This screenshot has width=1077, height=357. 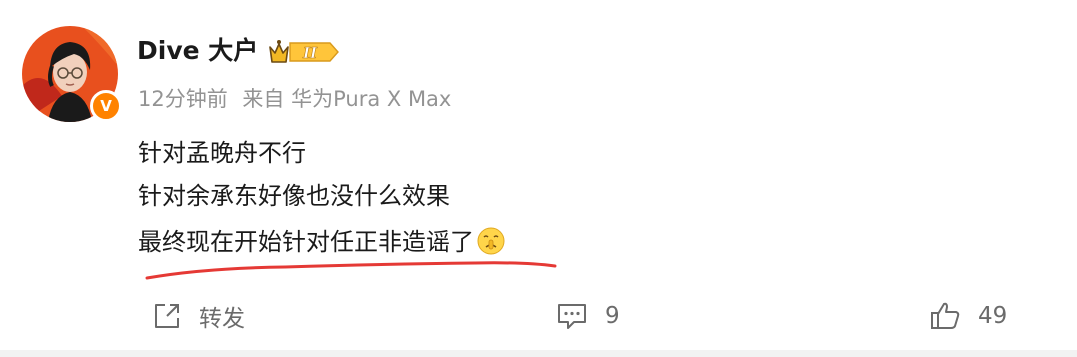 What do you see at coordinates (491, 241) in the screenshot?
I see `shushing-face-icon` at bounding box center [491, 241].